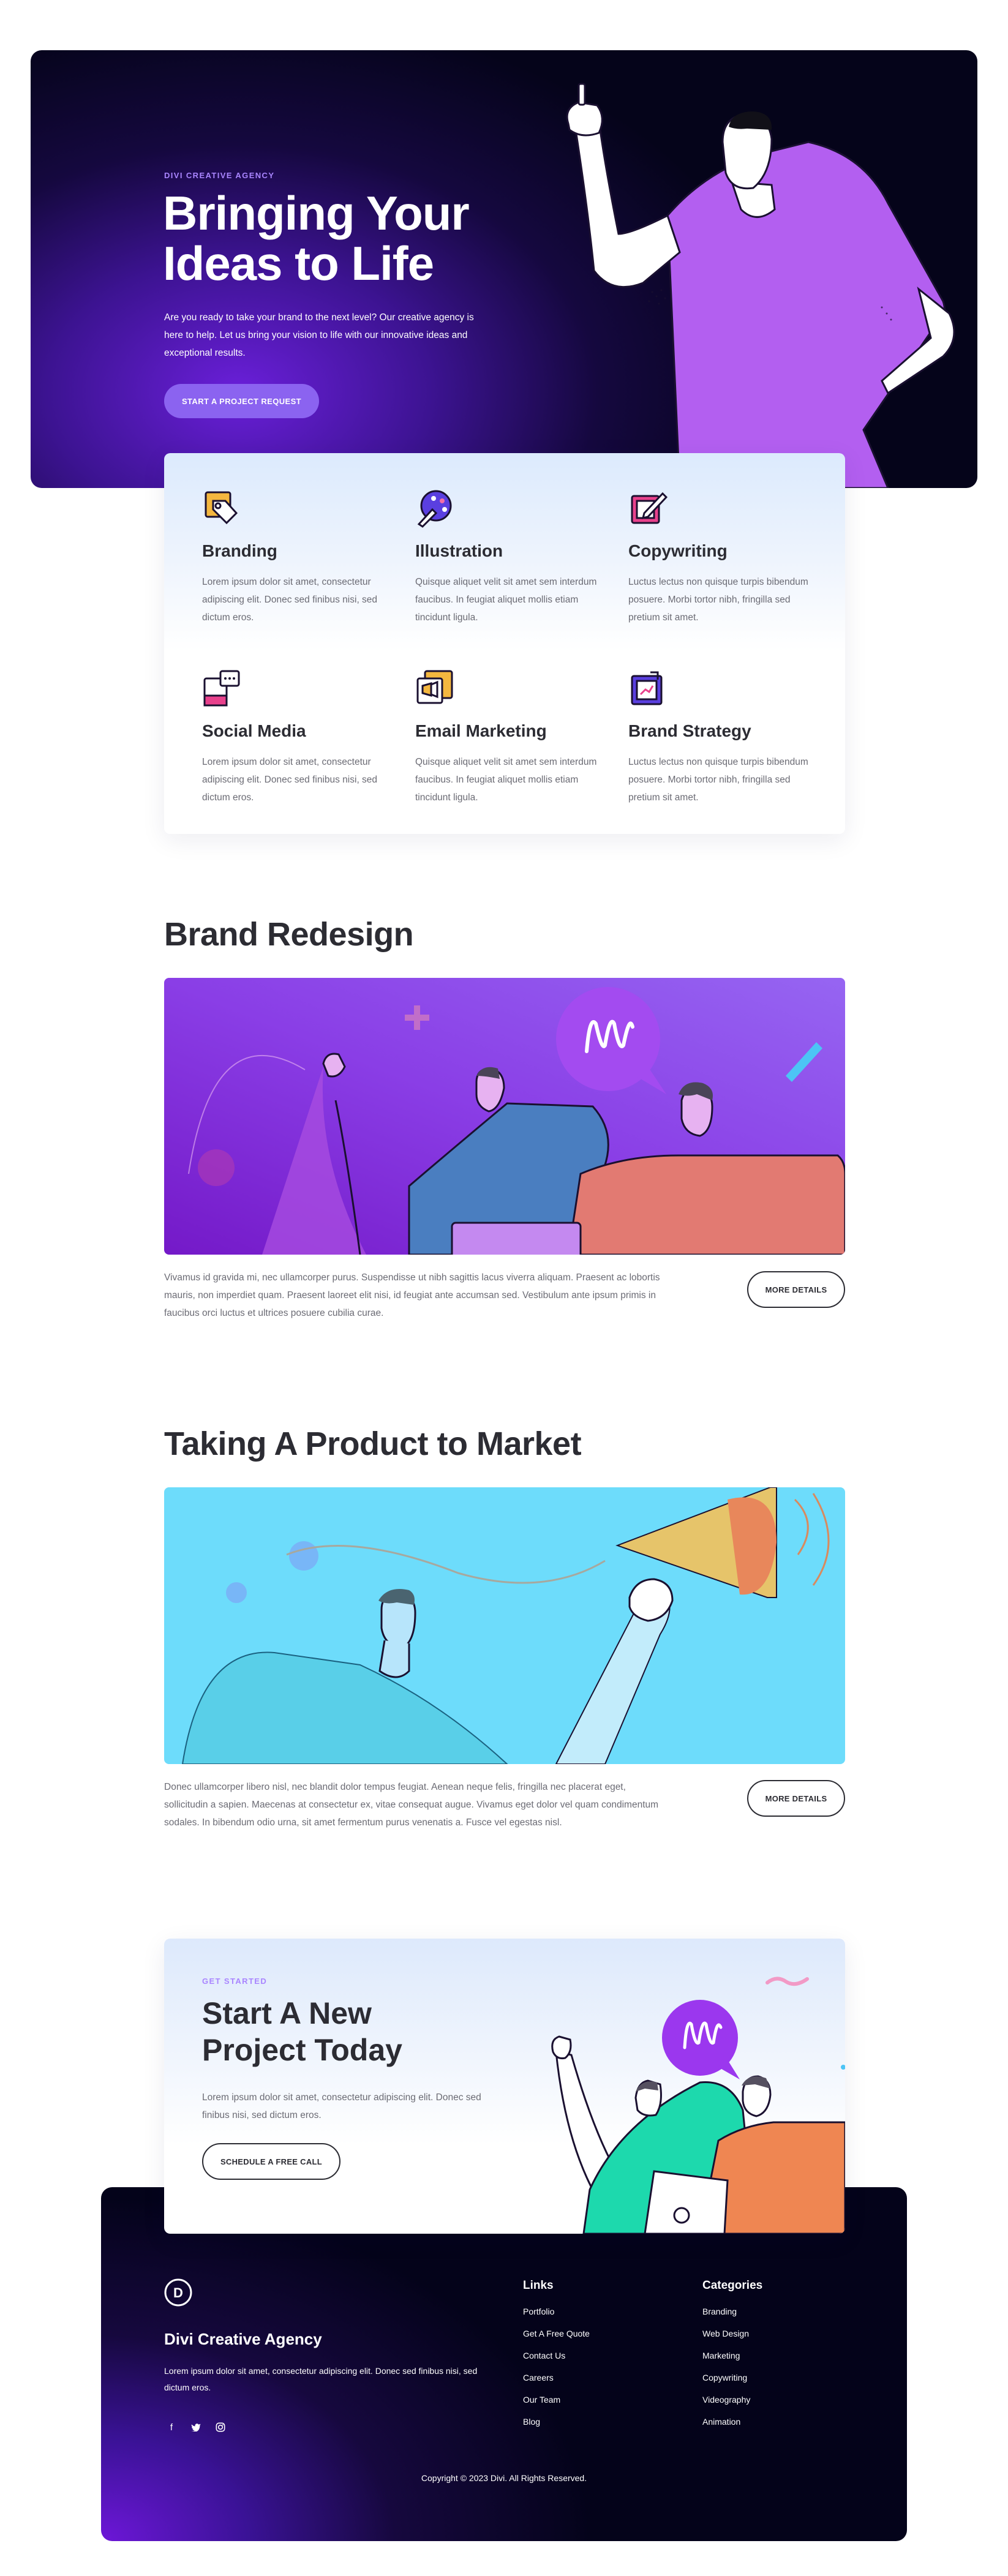 This screenshot has width=1008, height=2576. What do you see at coordinates (221, 688) in the screenshot?
I see `social-media-icon` at bounding box center [221, 688].